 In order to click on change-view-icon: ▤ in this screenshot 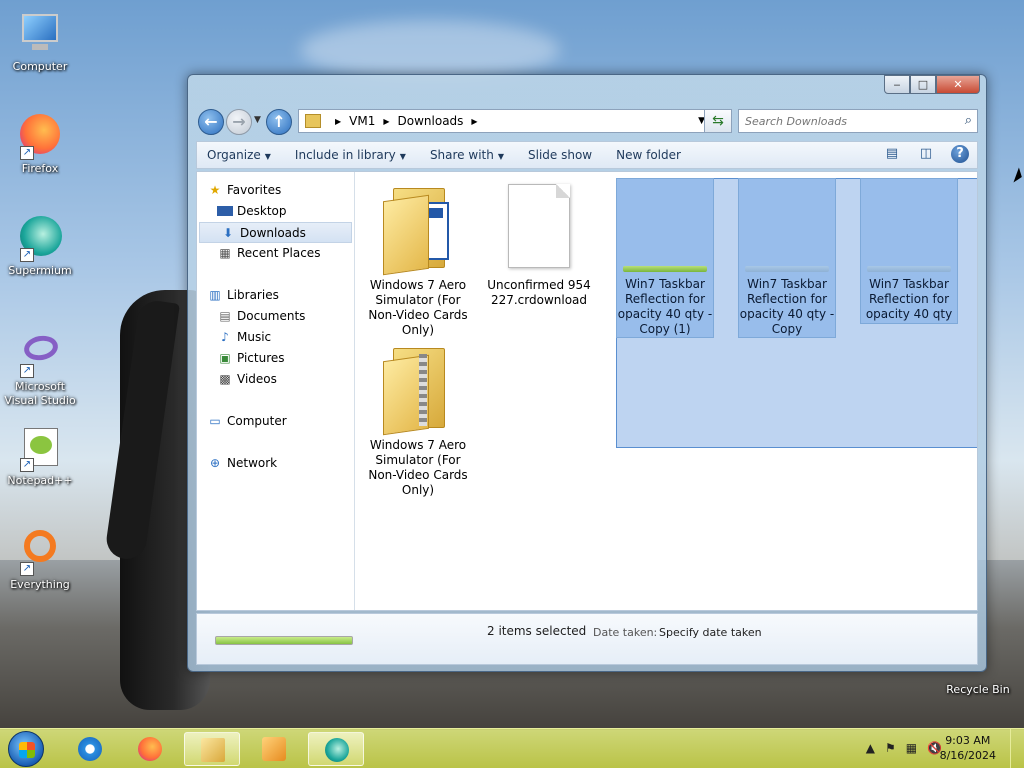, I will do `click(892, 154)`.